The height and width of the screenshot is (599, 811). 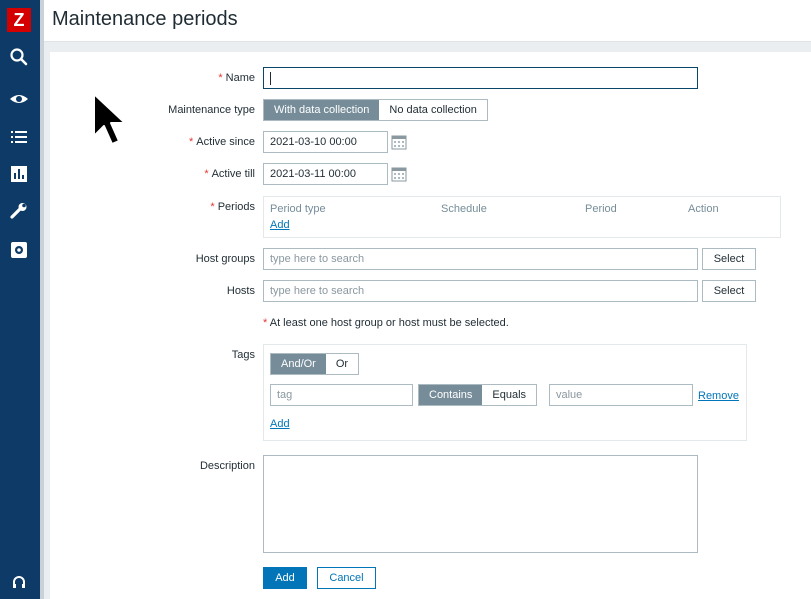 What do you see at coordinates (19, 57) in the screenshot?
I see `search-icon` at bounding box center [19, 57].